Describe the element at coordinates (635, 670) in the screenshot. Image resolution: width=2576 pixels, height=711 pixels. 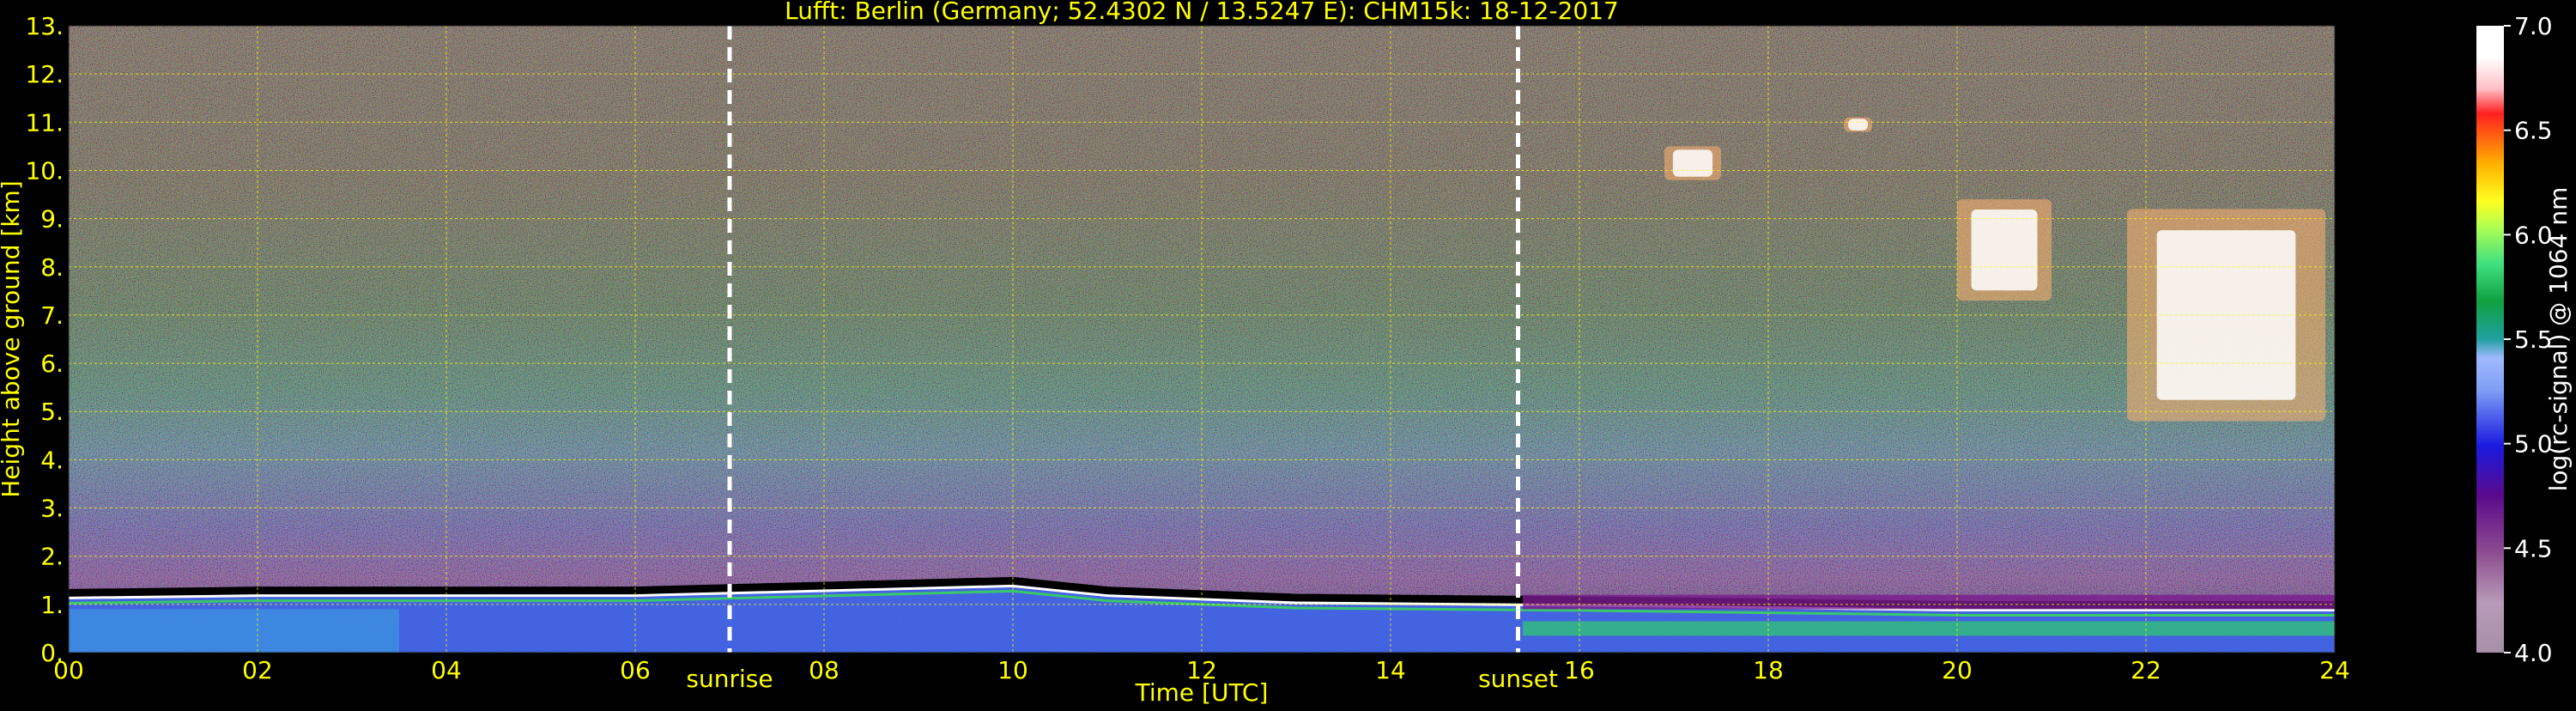
I see `x-tick-label: 06` at that location.